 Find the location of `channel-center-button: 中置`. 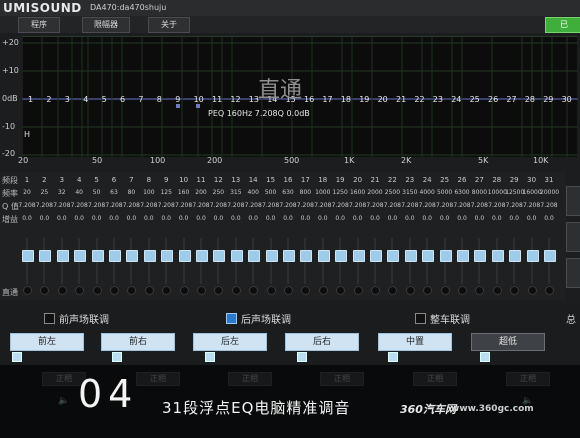

channel-center-button: 中置 is located at coordinates (415, 342).